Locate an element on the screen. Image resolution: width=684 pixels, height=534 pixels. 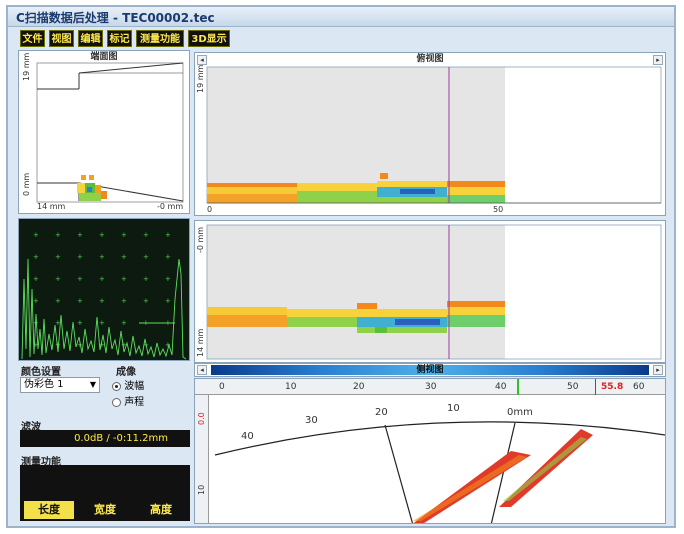
side-view-title: 侧视图 is located at coordinates (430, 370).